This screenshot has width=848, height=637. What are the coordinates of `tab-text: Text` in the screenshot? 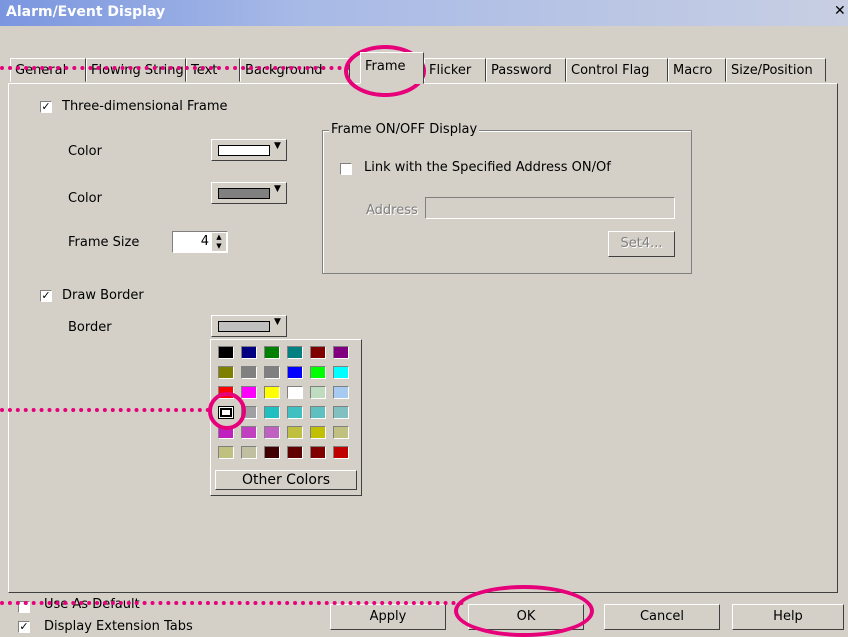 It's located at (213, 70).